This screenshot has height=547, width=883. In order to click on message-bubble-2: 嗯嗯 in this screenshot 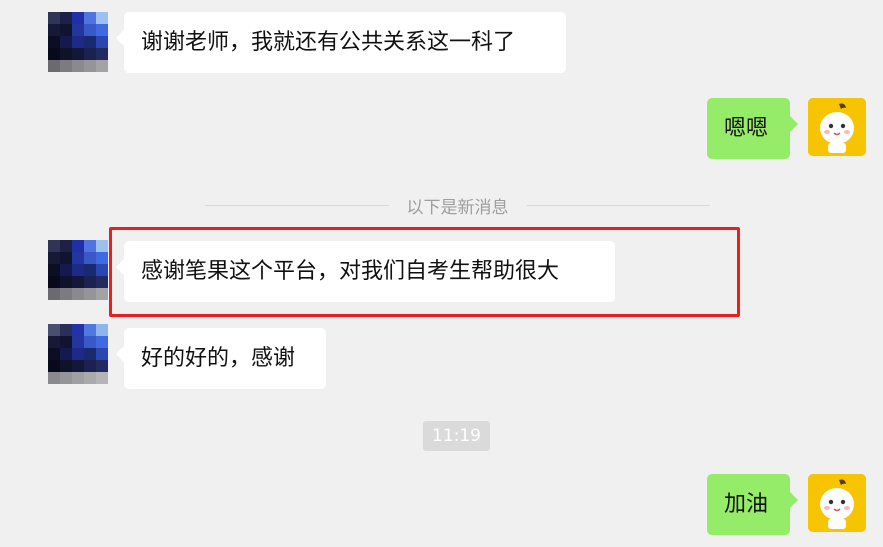, I will do `click(752, 128)`.